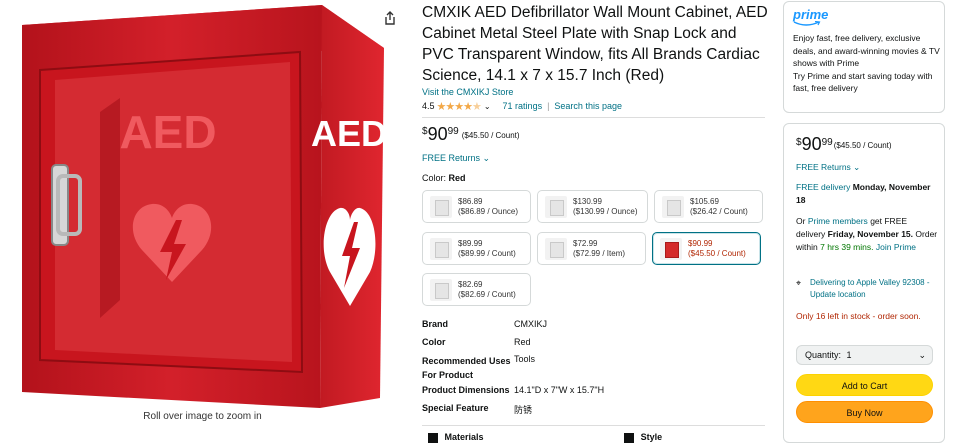 The image size is (970, 443). Describe the element at coordinates (545, 437) in the screenshot. I see `bottom-feature-tabs: Materials Style` at that location.